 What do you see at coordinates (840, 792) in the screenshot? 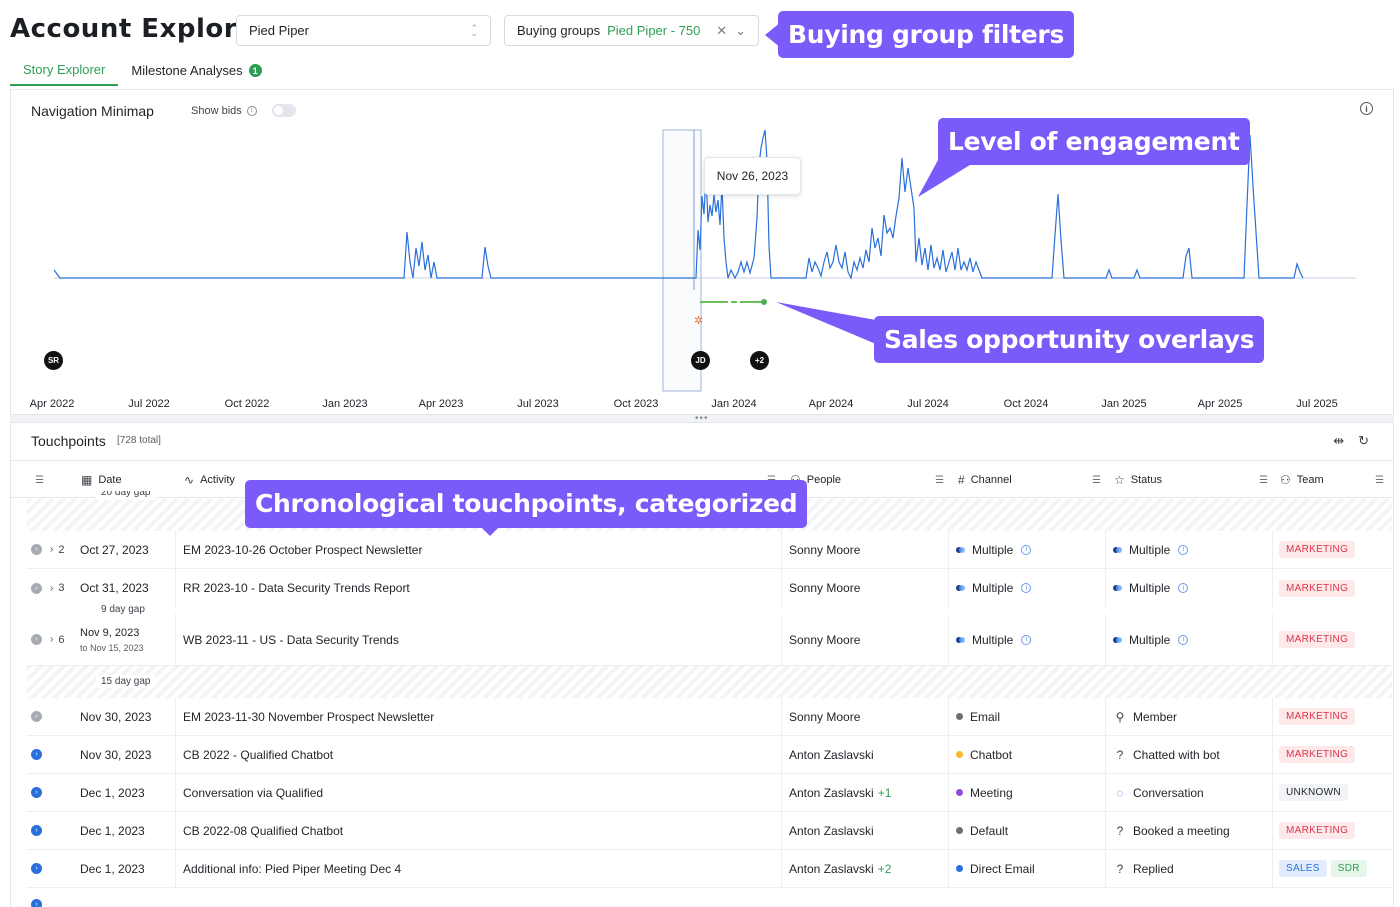
I see `row-people: Anton Zaslavski +1` at bounding box center [840, 792].